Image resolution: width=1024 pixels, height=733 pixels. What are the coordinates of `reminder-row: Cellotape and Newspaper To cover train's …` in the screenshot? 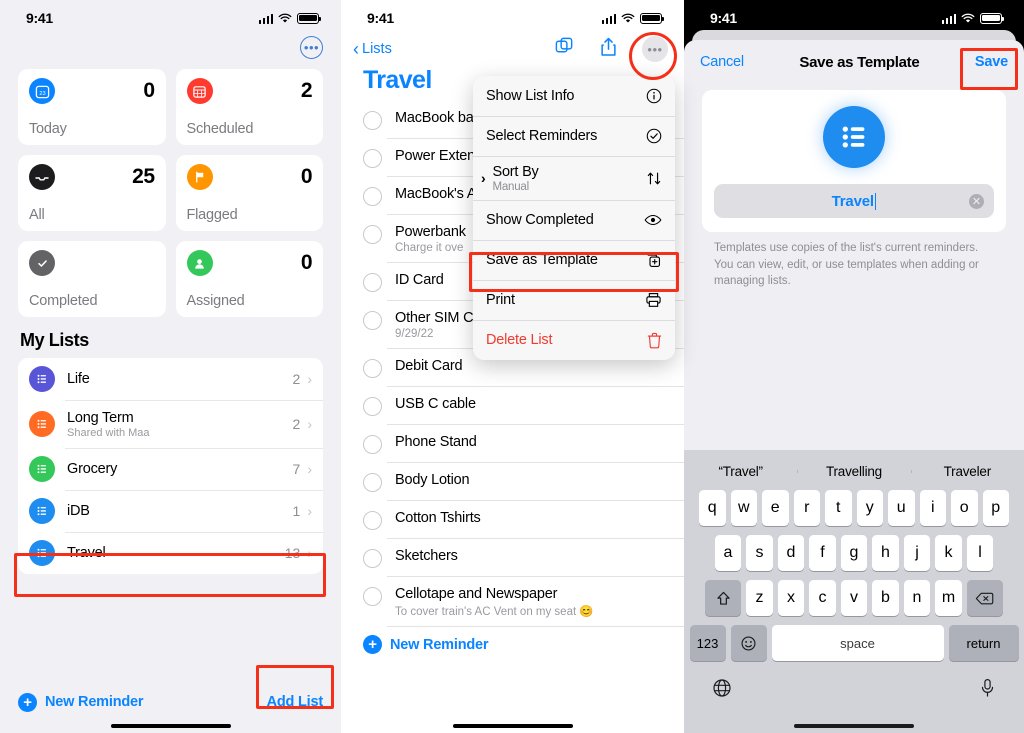 It's located at (512, 602).